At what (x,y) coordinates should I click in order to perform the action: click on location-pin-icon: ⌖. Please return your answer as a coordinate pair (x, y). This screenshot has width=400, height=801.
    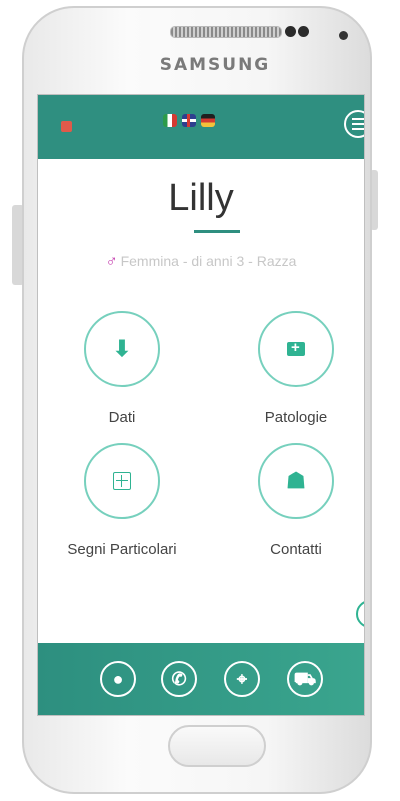
    Looking at the image, I should click on (242, 679).